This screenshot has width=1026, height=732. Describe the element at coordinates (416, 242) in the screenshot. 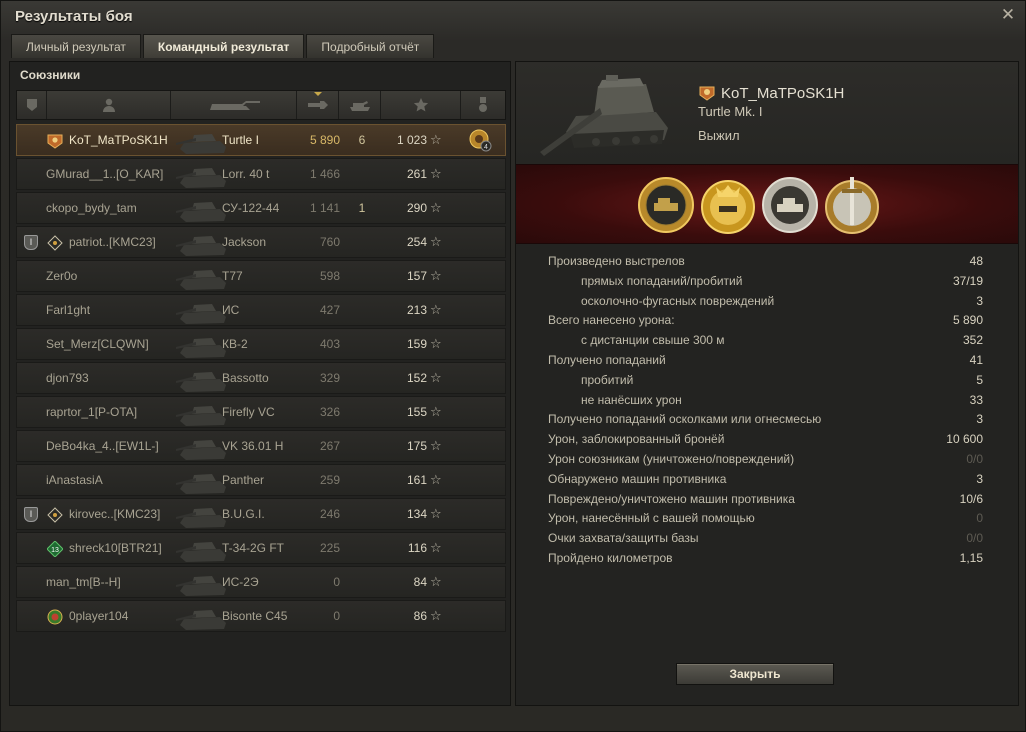

I see `xp-value: 254` at that location.